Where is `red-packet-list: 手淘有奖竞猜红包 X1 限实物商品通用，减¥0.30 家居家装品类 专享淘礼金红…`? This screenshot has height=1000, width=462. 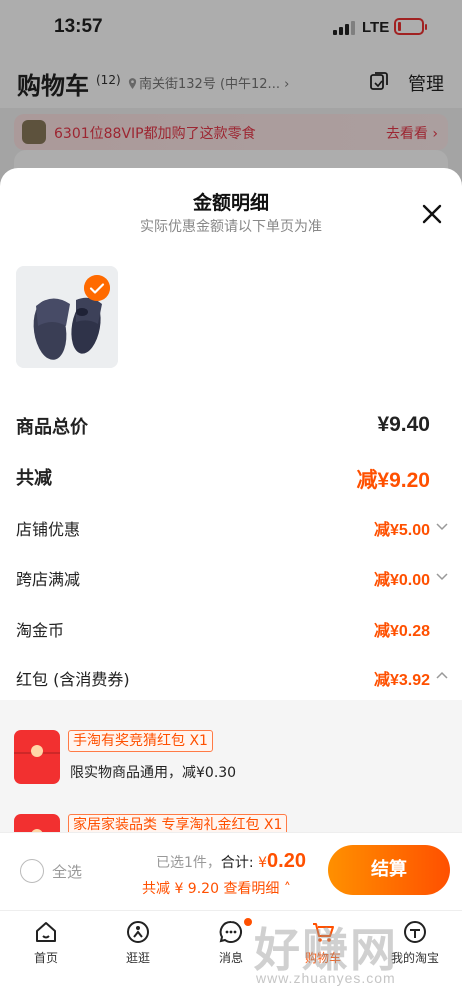 red-packet-list: 手淘有奖竞猜红包 X1 限实物商品通用，减¥0.30 家居家装品类 专享淘礼金红… is located at coordinates (231, 766).